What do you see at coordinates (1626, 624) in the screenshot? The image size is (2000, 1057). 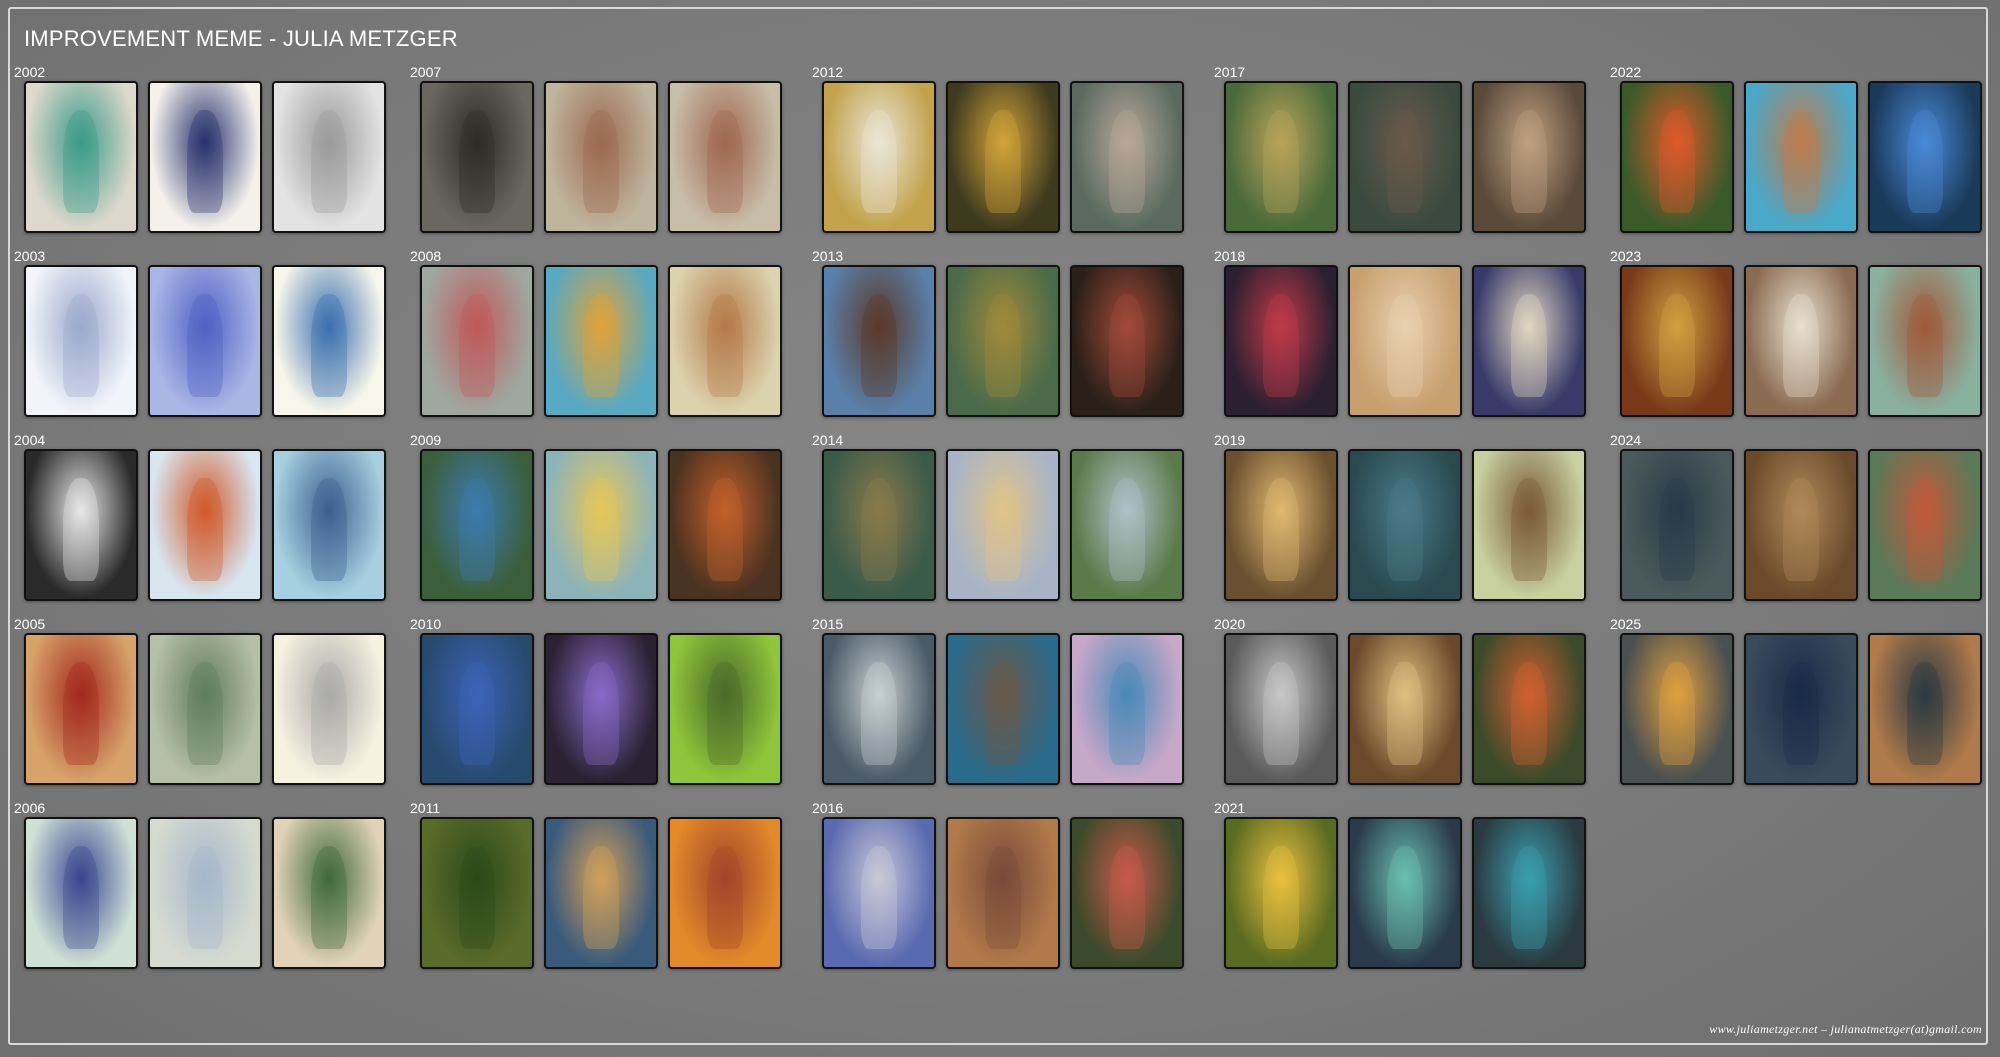 I see `year-label-2025: 2025` at bounding box center [1626, 624].